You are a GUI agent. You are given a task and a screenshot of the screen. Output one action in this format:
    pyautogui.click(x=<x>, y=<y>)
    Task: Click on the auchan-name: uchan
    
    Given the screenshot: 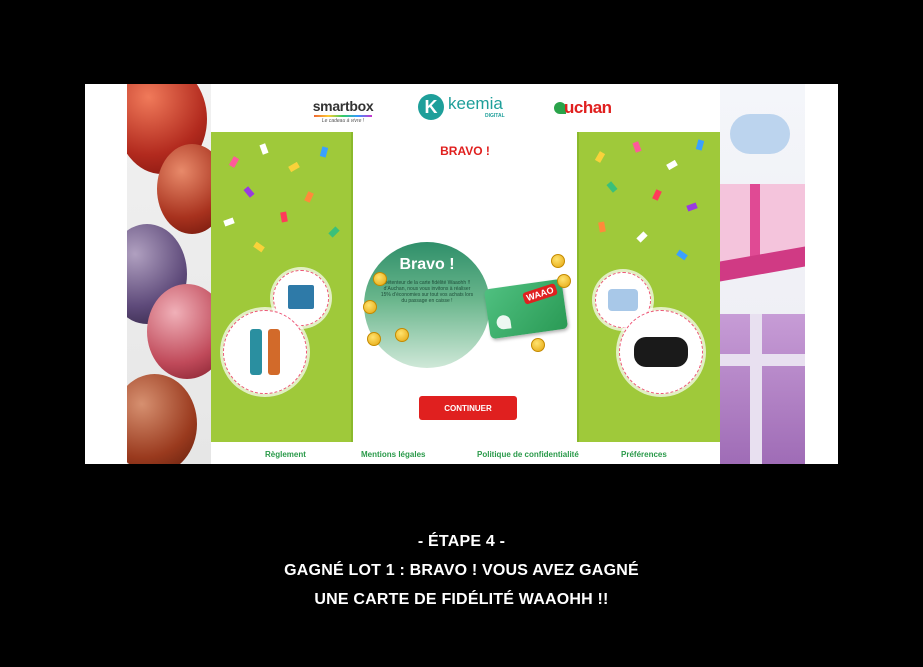 What is the action you would take?
    pyautogui.click(x=588, y=107)
    